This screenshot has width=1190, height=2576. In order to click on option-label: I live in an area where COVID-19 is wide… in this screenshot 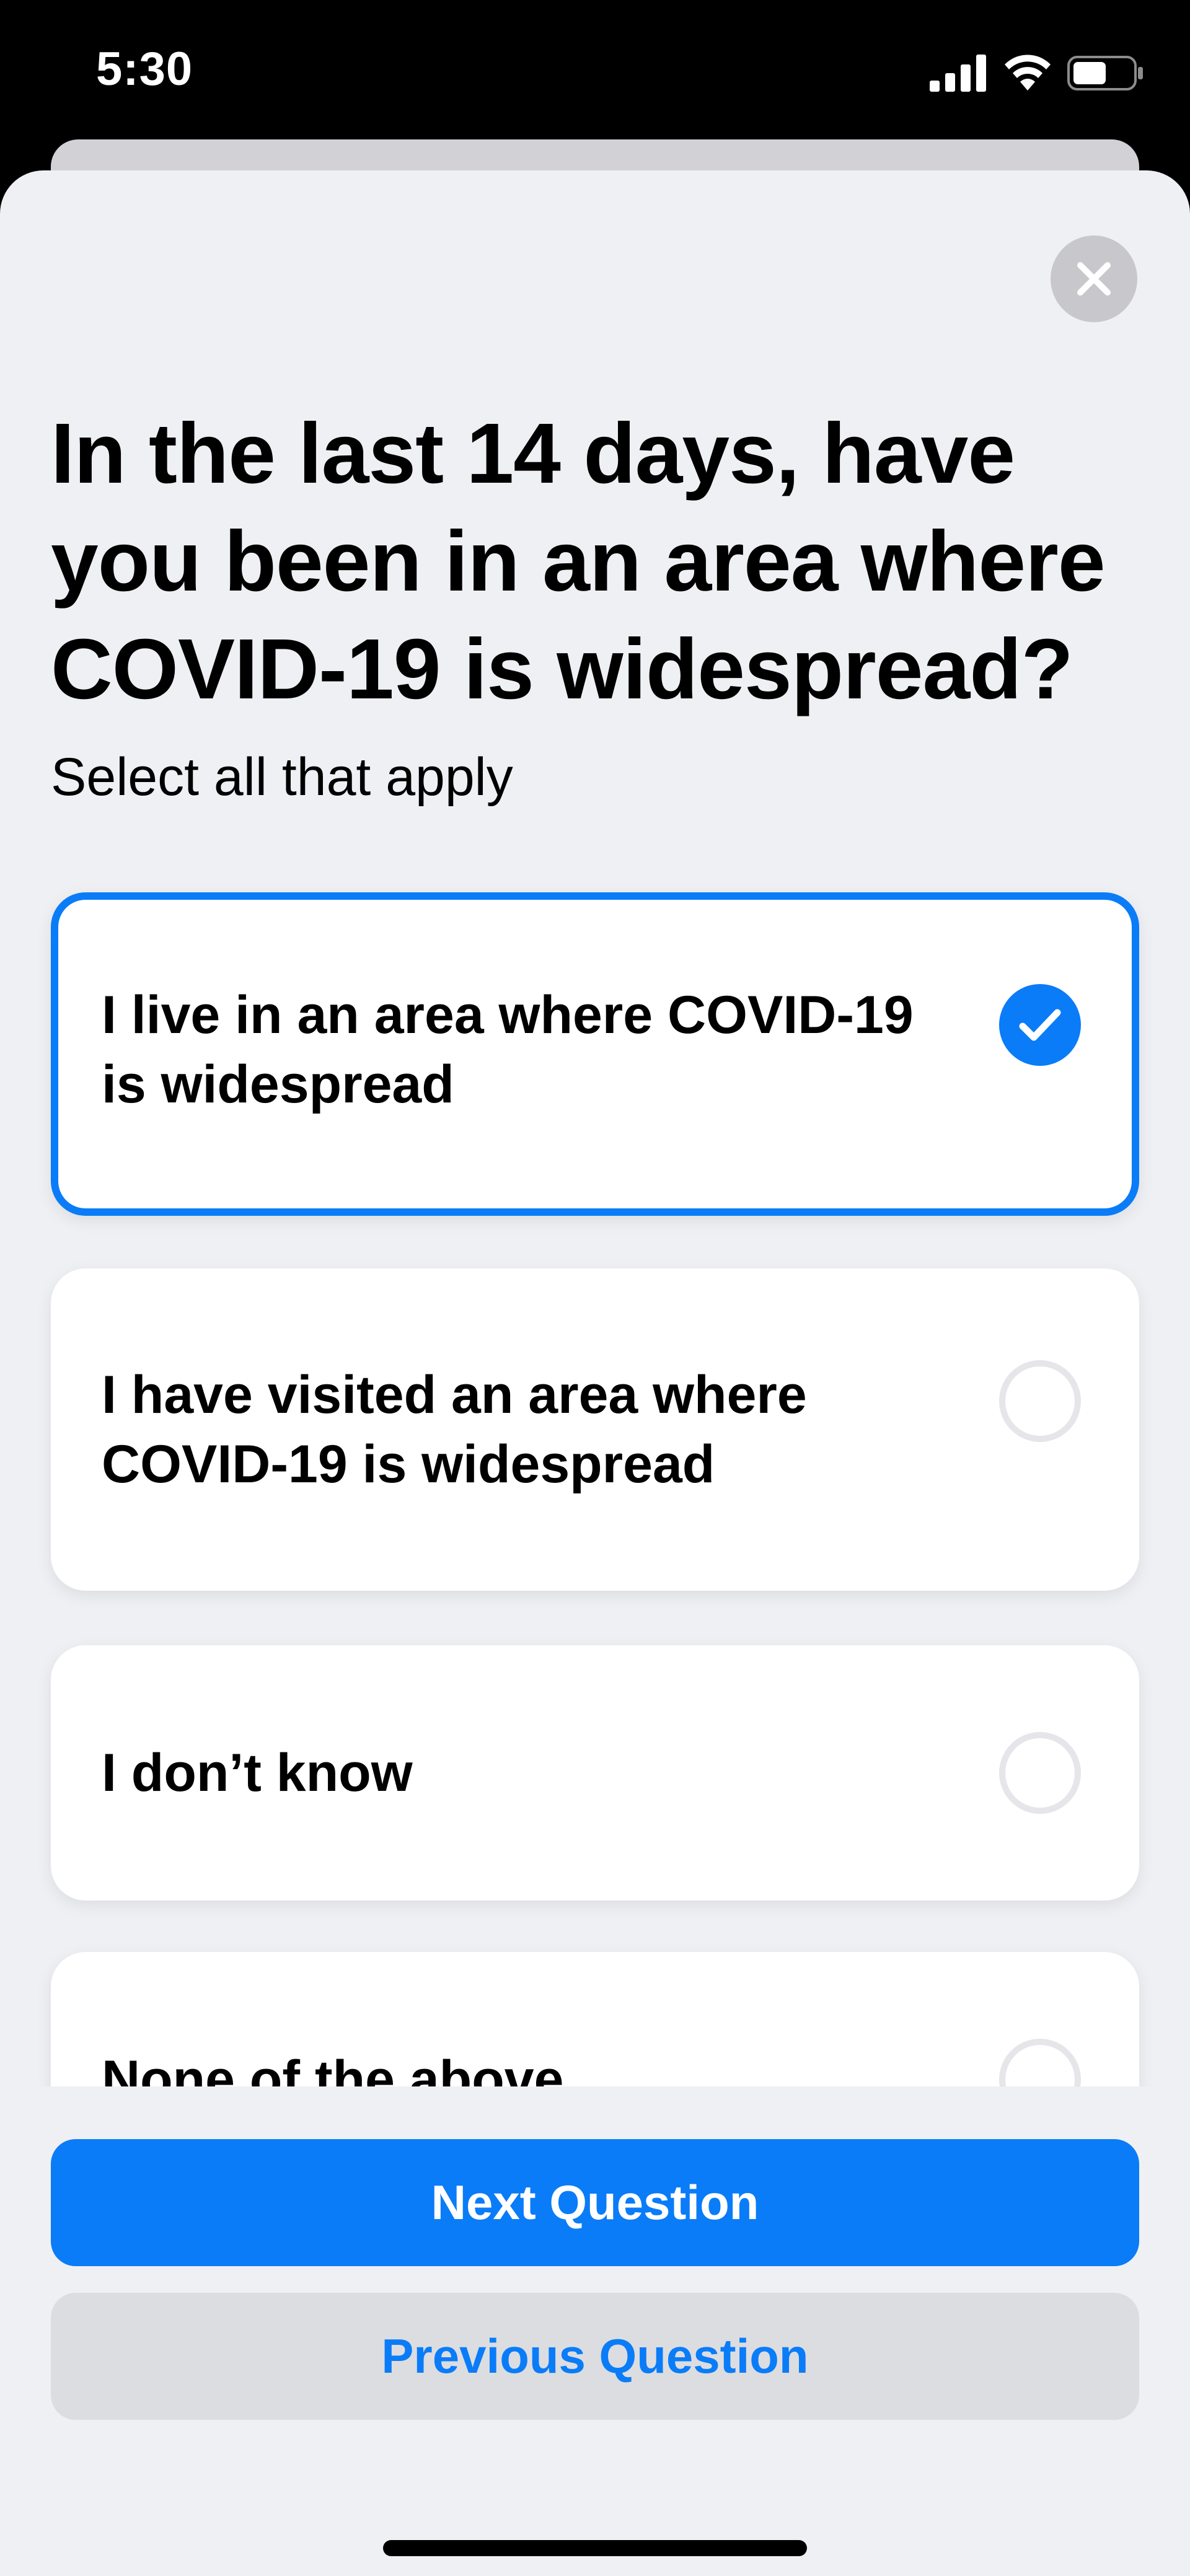, I will do `click(508, 1049)`.